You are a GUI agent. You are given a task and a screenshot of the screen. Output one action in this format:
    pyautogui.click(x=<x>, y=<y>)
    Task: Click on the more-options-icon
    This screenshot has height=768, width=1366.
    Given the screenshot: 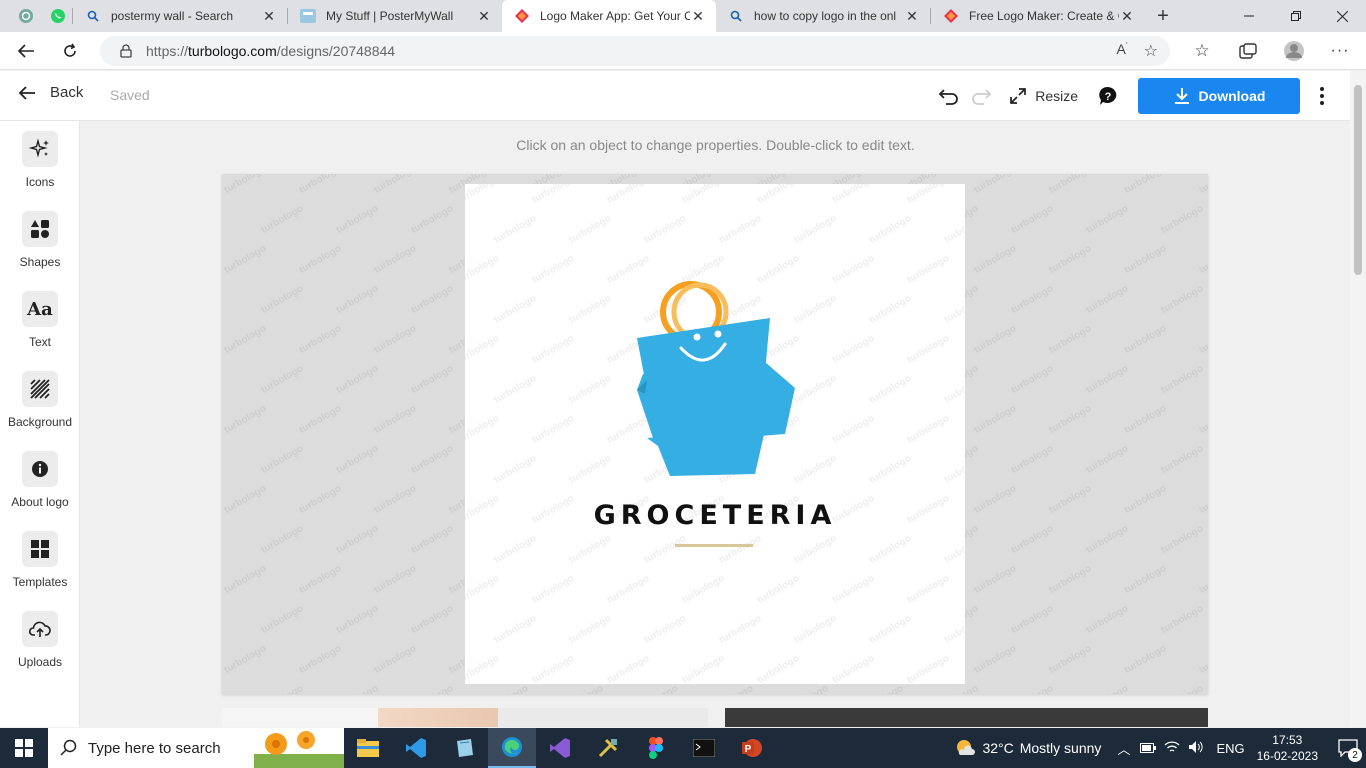 What is the action you would take?
    pyautogui.click(x=1322, y=96)
    